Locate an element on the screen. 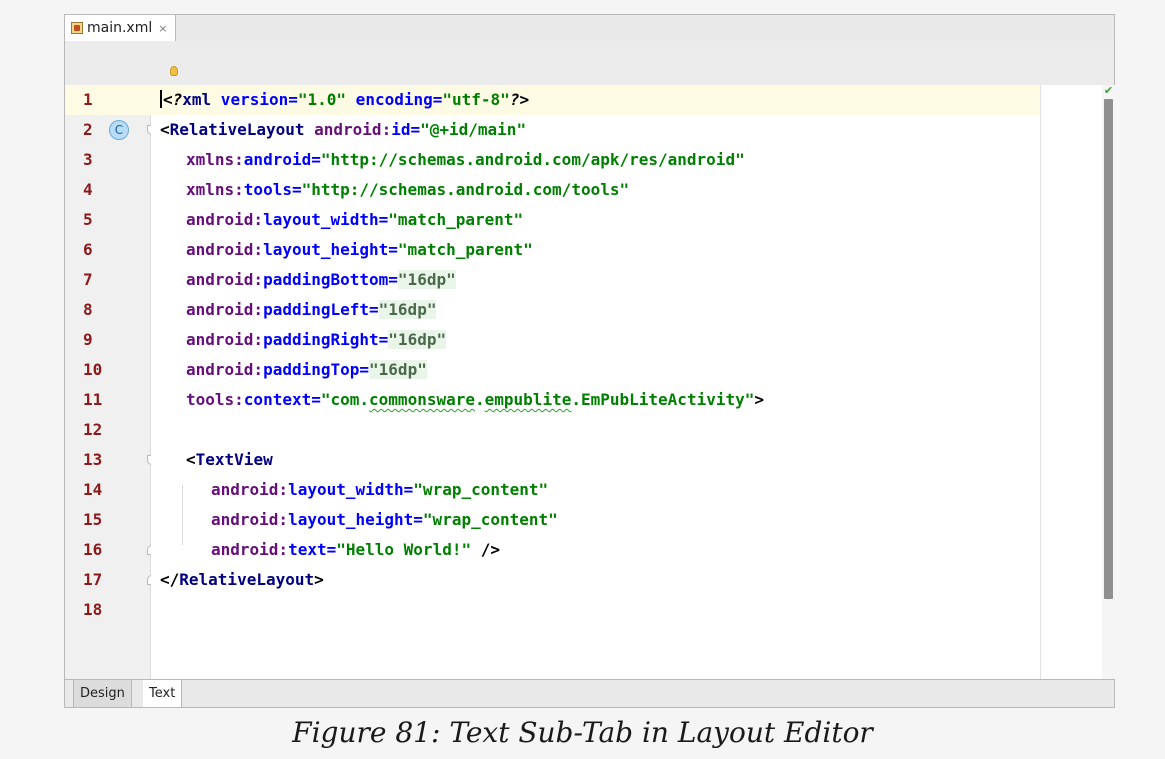  code-line-10: android:paddingTop="16dp" is located at coordinates (306, 369).